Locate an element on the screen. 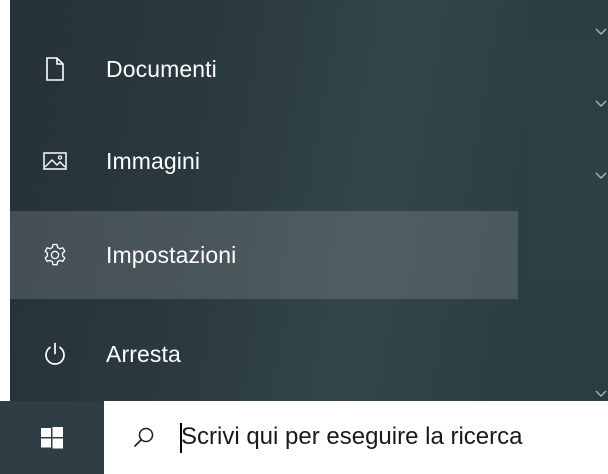 Image resolution: width=608 pixels, height=474 pixels. document-icon is located at coordinates (55, 69).